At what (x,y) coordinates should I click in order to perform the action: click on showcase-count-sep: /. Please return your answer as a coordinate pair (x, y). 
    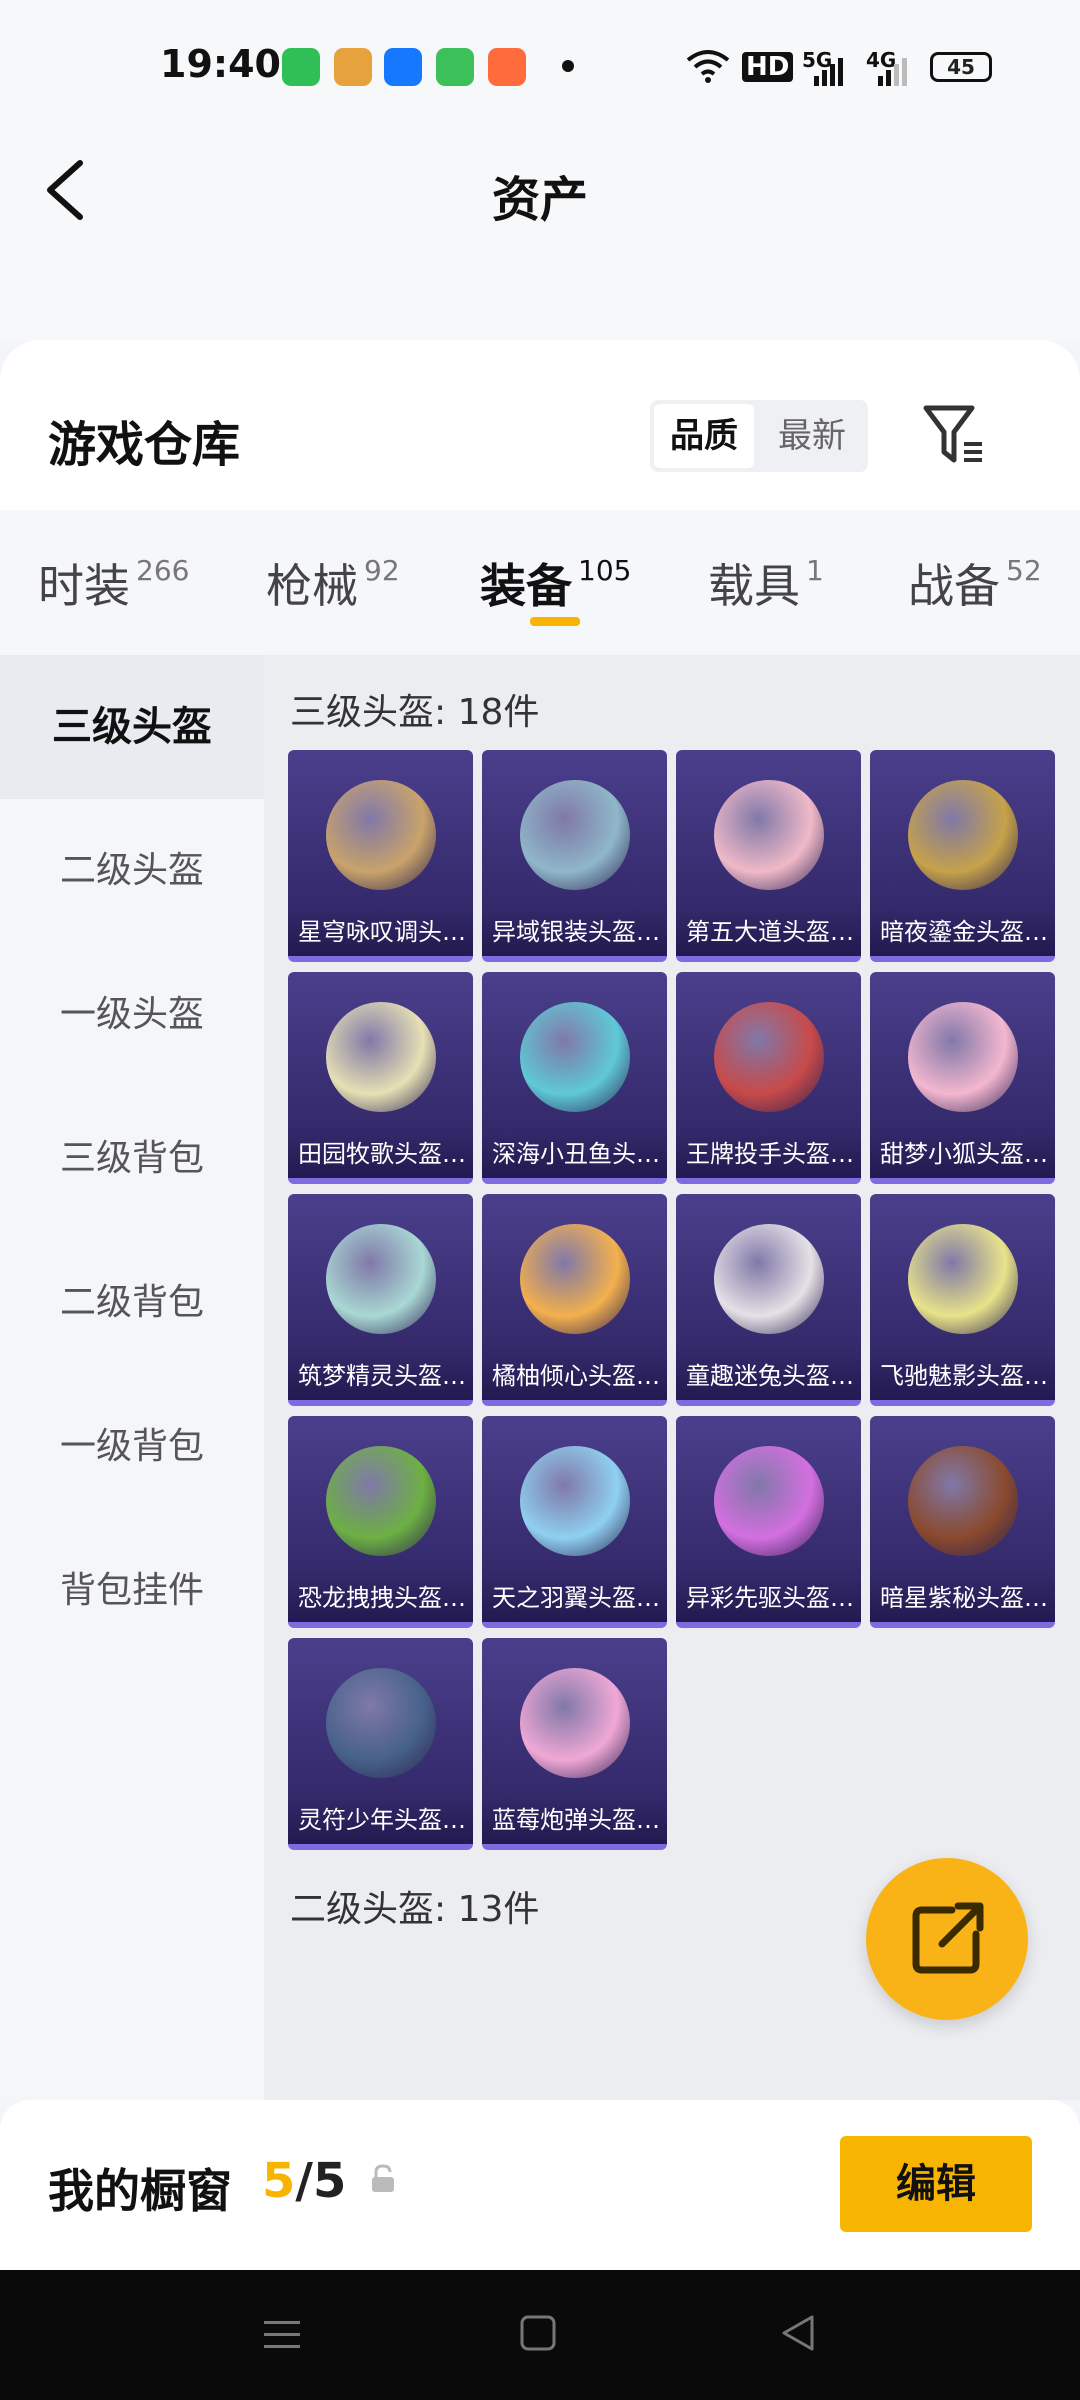
    Looking at the image, I should click on (304, 2181).